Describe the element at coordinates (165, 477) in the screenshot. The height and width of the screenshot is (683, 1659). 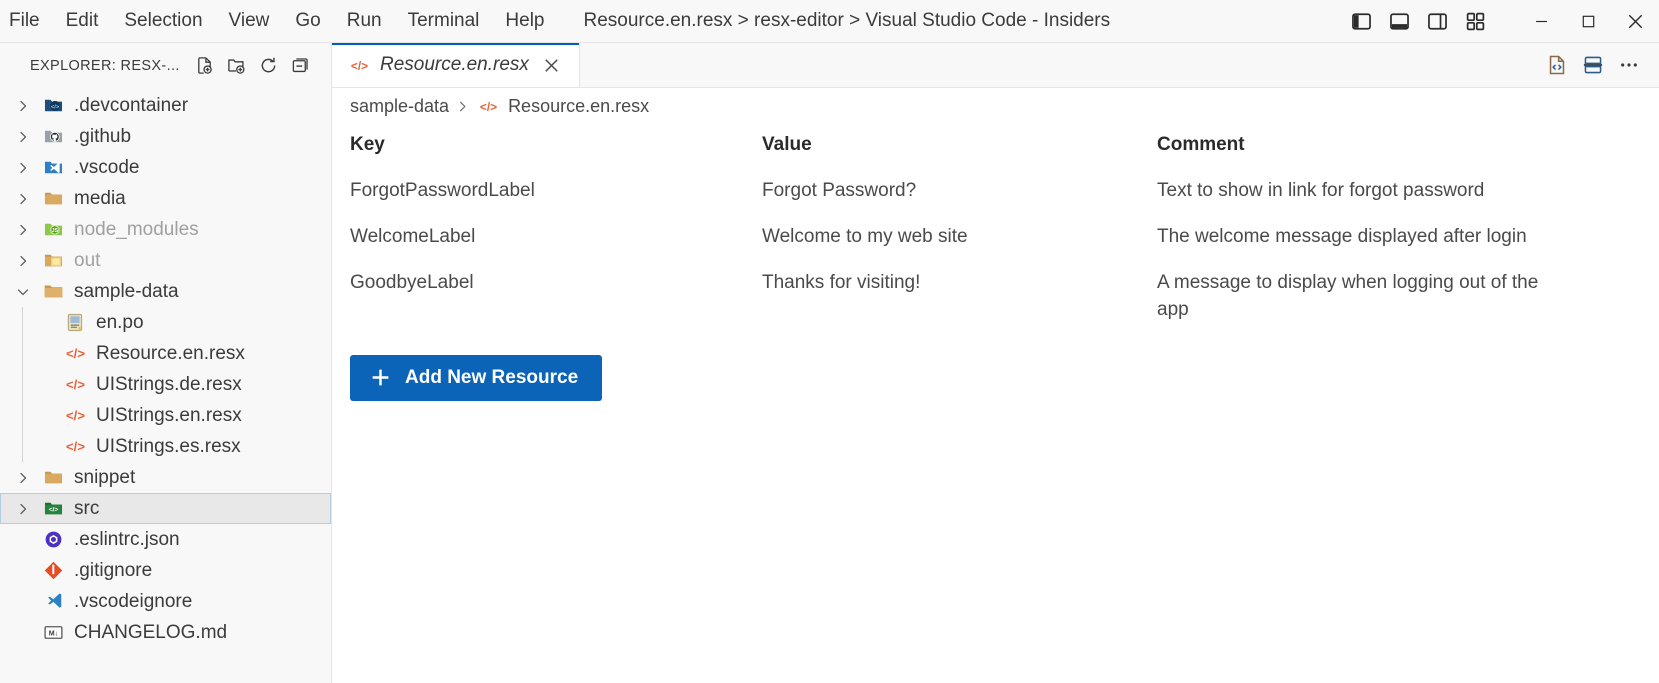
I see `tree-folder-snippet: snippet` at that location.